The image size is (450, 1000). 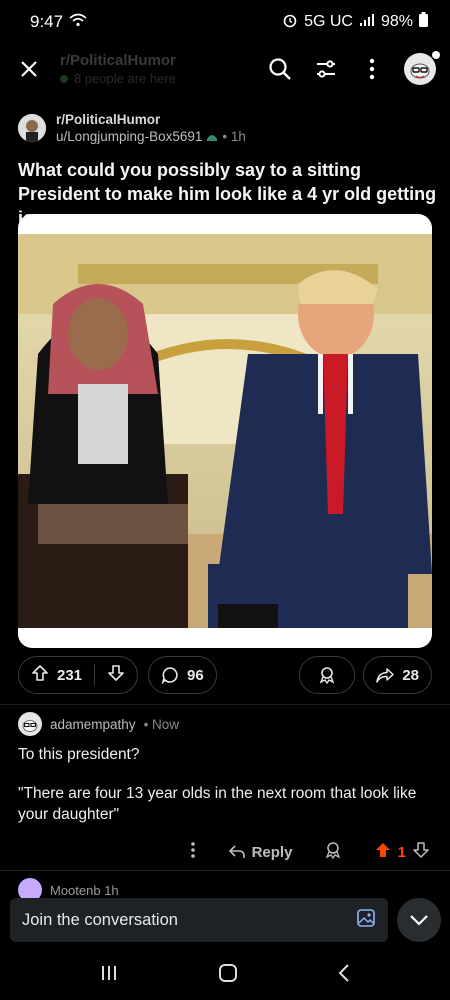 I want to click on share-count: 28, so click(x=410, y=675).